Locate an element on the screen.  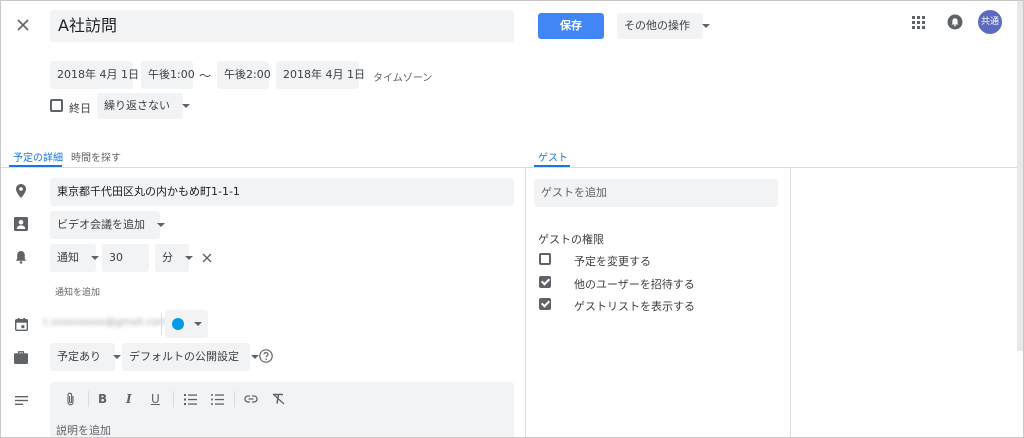
add-notification-link: 通知を追加 is located at coordinates (77, 291).